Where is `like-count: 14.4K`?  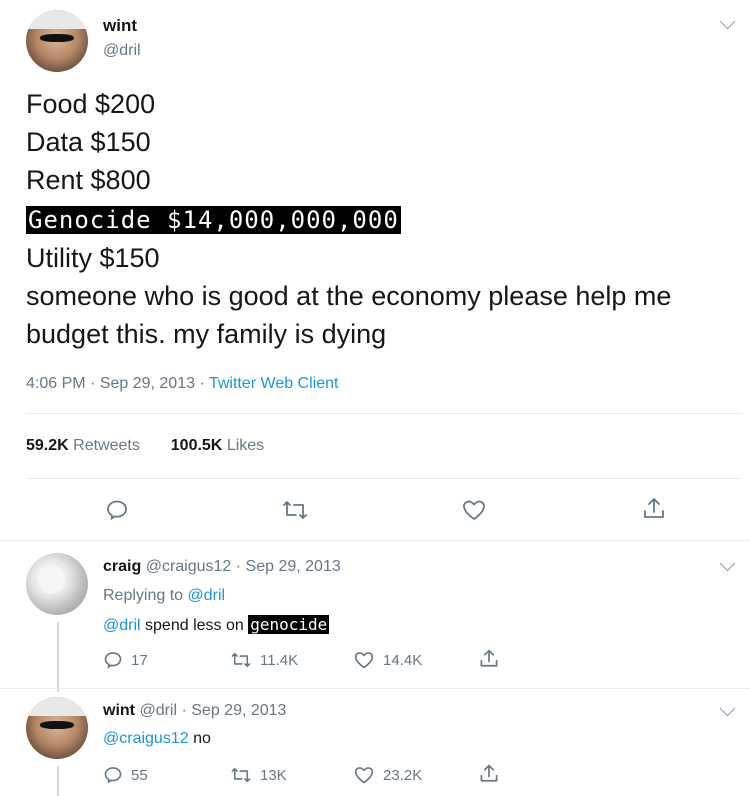
like-count: 14.4K is located at coordinates (403, 660).